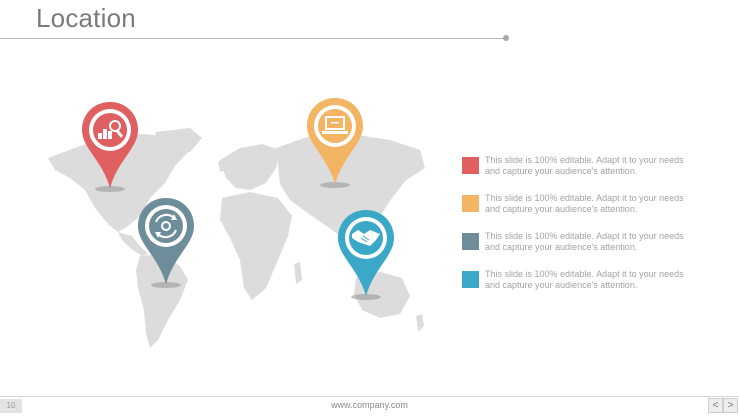 The image size is (739, 416). Describe the element at coordinates (250, 167) in the screenshot. I see `map-europe` at that location.